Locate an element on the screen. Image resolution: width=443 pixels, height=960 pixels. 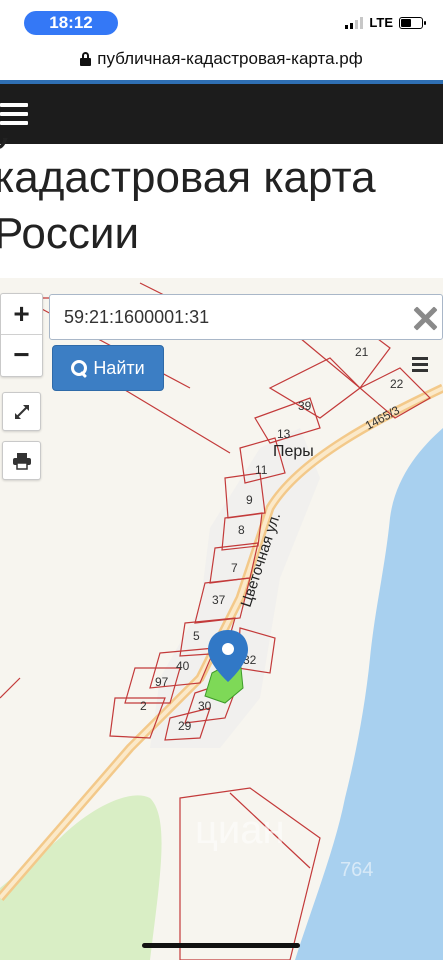
parcel-number: 30 is located at coordinates (205, 706).